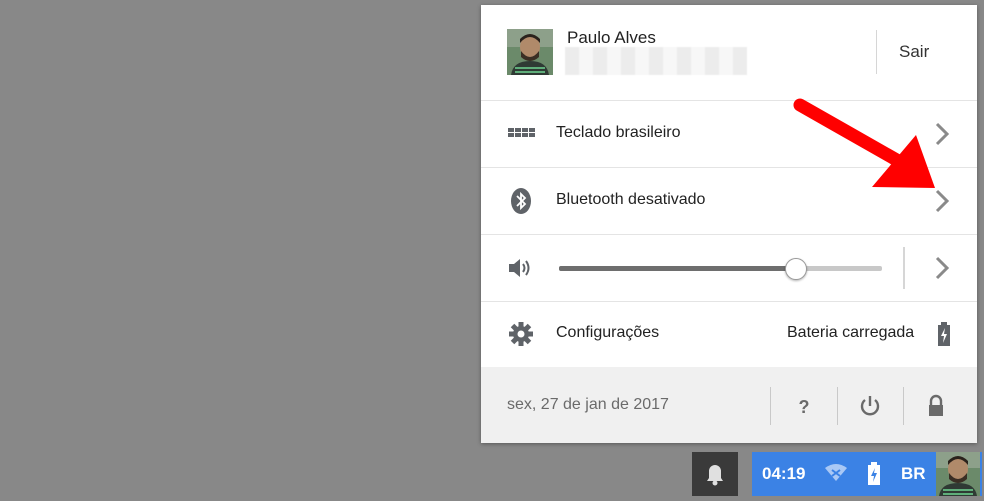 Image resolution: width=984 pixels, height=501 pixels. What do you see at coordinates (522, 201) in the screenshot?
I see `bluetooth-icon` at bounding box center [522, 201].